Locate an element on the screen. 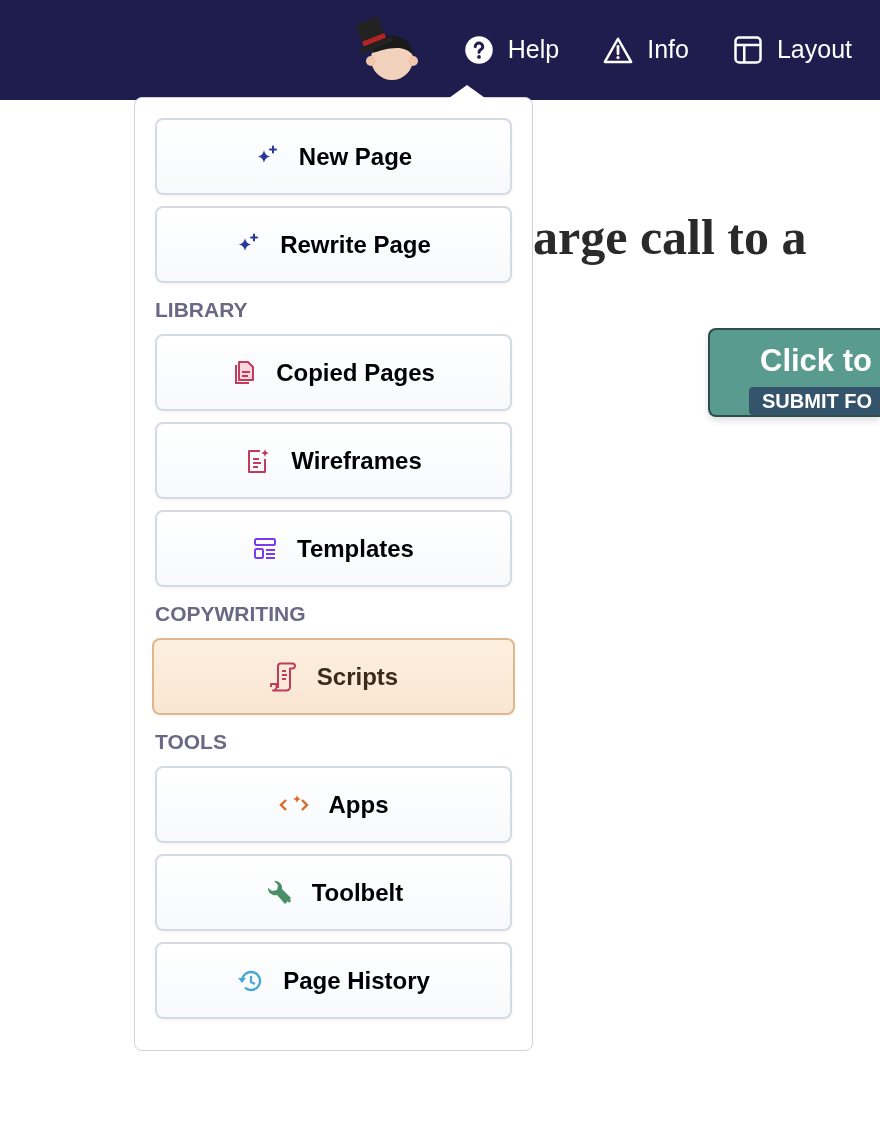  menu-item: Copied Pages is located at coordinates (333, 372).